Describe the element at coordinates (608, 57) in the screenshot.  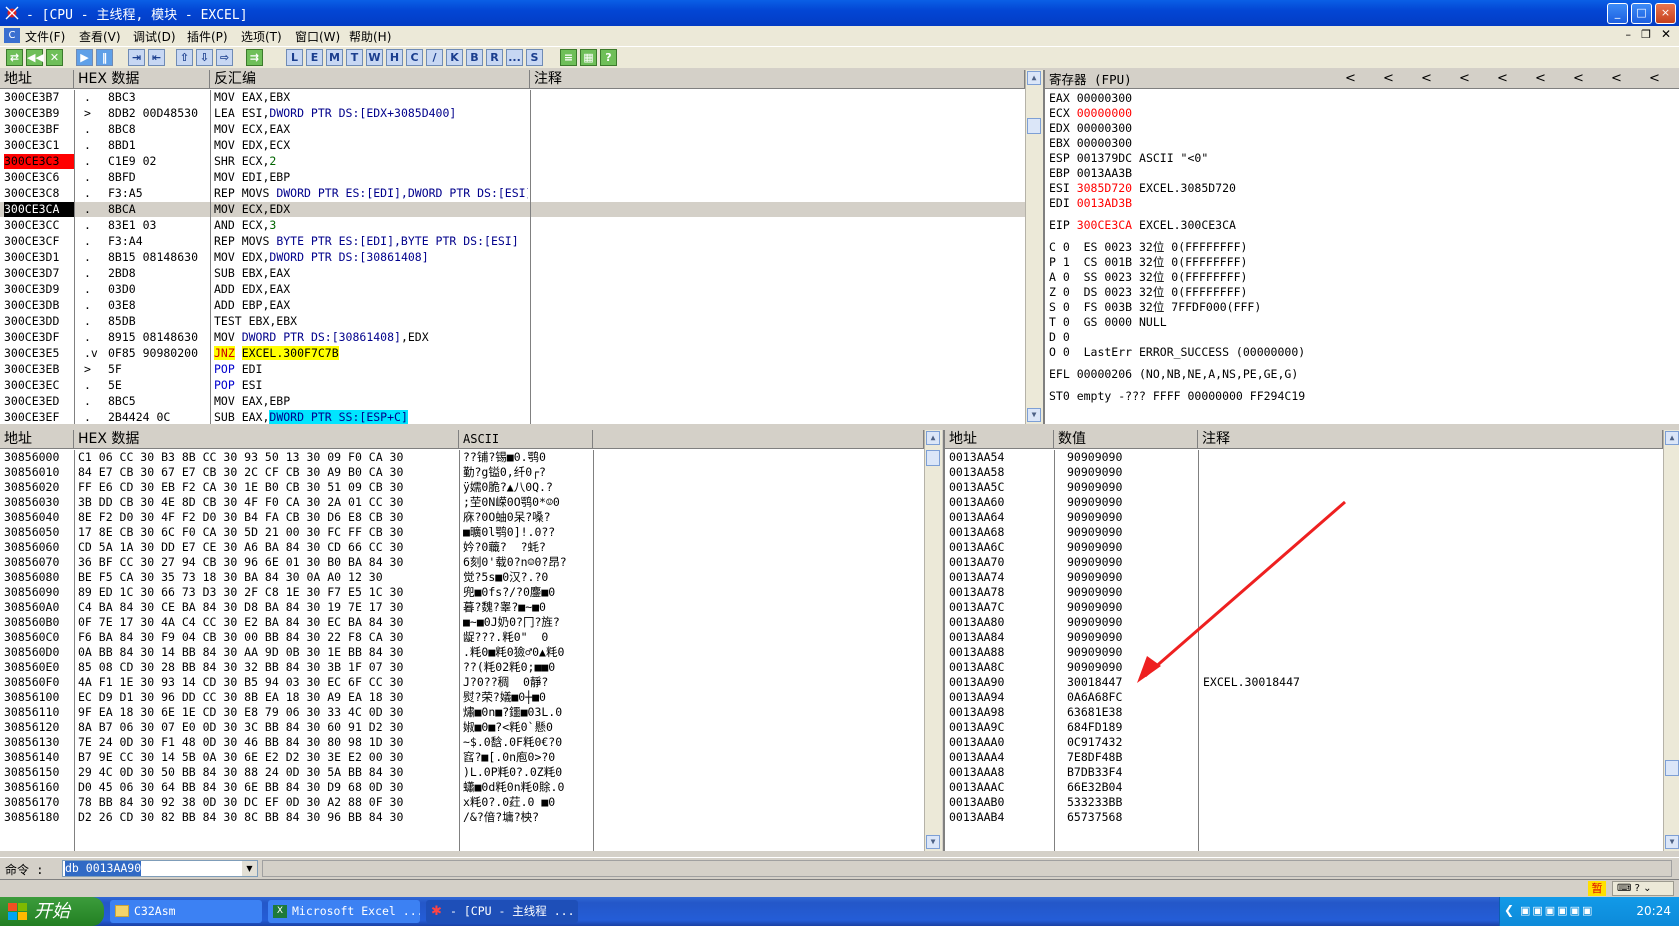
I see `help-icon: ?` at that location.